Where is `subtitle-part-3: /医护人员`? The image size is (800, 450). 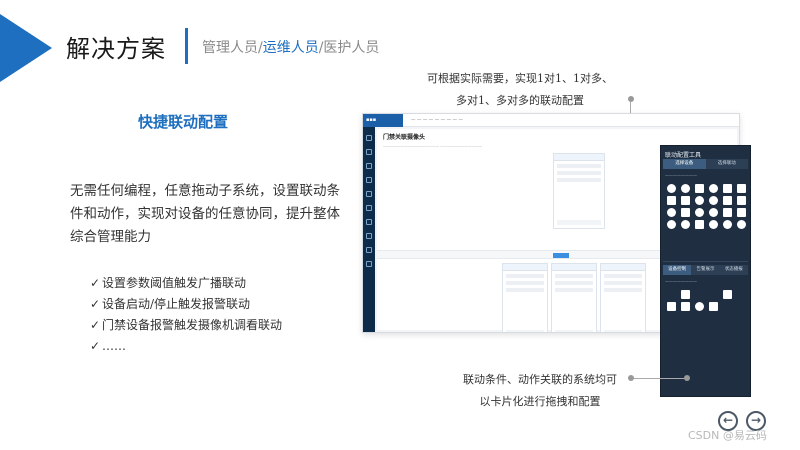 subtitle-part-3: /医护人员 is located at coordinates (349, 48).